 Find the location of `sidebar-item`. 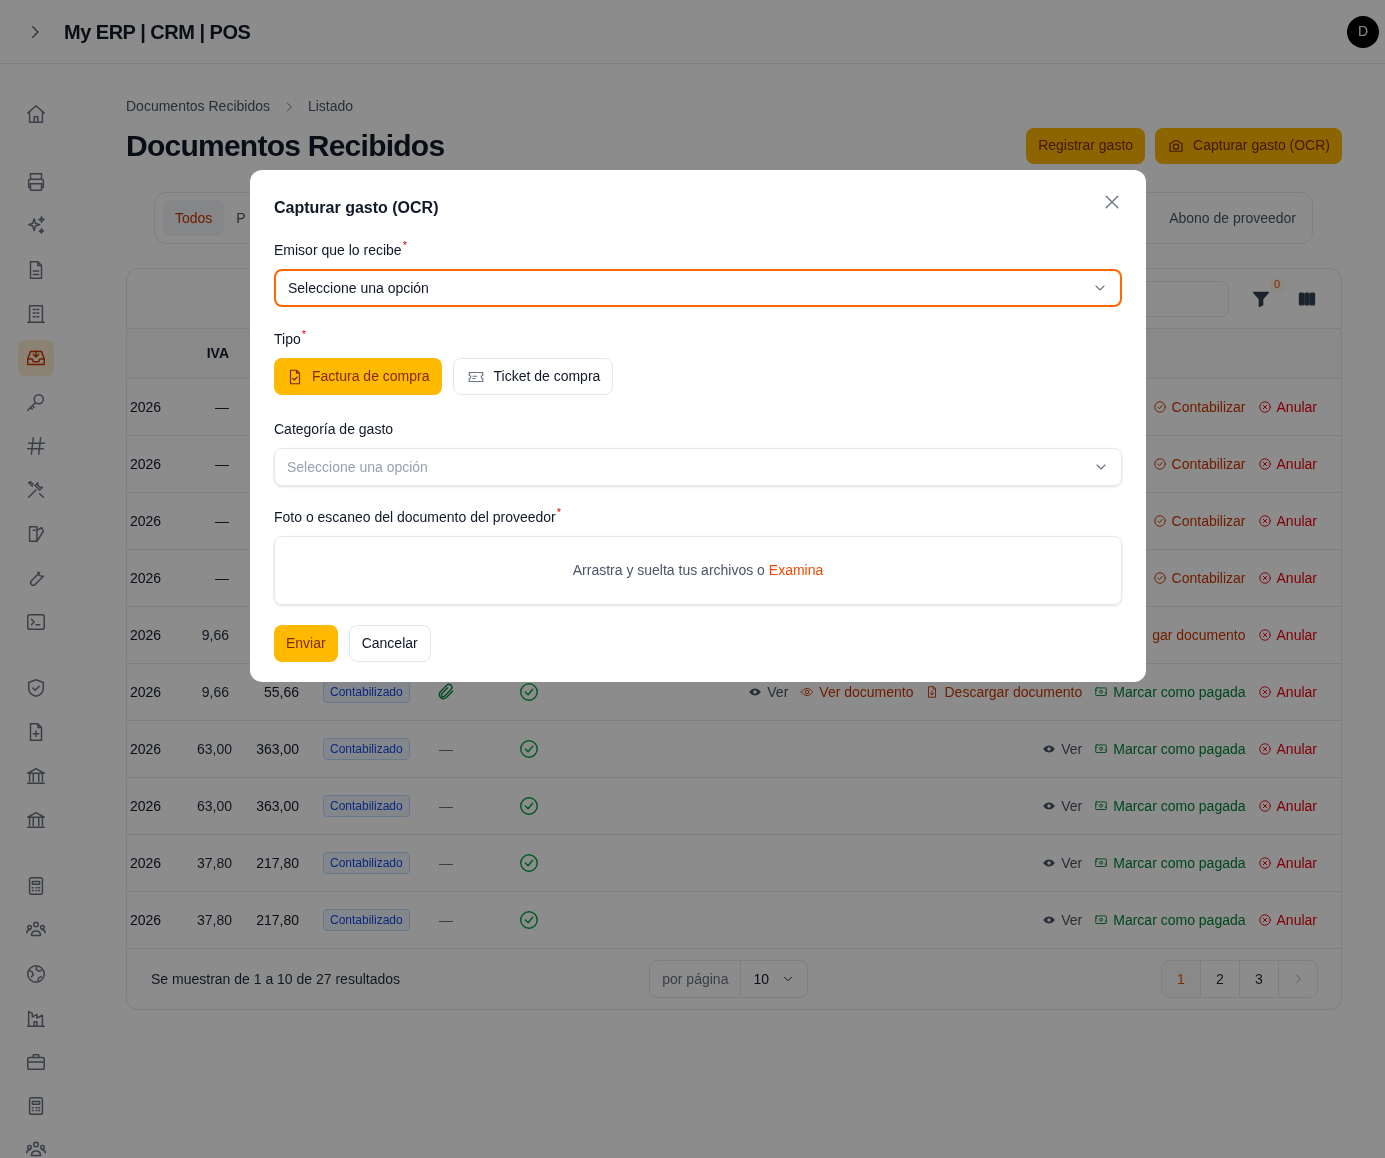

sidebar-item is located at coordinates (36, 358).